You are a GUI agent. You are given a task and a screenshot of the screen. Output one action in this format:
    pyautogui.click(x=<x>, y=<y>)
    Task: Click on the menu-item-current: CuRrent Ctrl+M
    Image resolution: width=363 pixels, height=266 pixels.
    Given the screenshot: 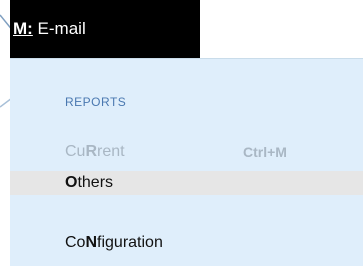 What is the action you would take?
    pyautogui.click(x=186, y=152)
    